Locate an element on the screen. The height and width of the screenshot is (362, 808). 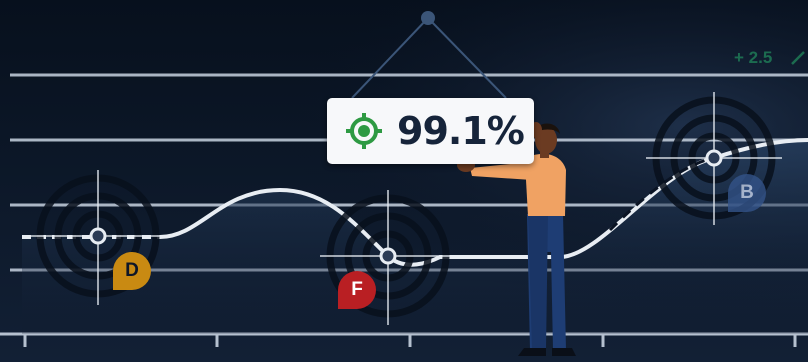
marker-badge-b: B is located at coordinates (747, 193).